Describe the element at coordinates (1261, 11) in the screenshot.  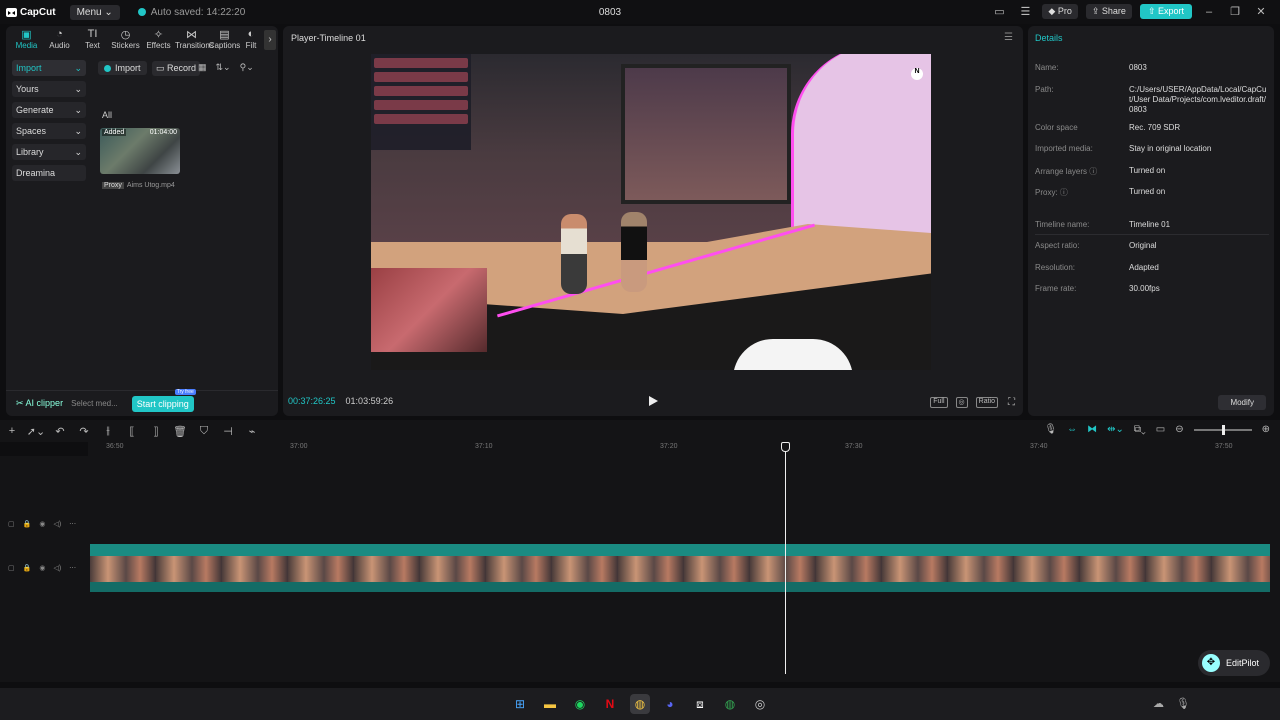
I see `close-icon: ✕` at that location.